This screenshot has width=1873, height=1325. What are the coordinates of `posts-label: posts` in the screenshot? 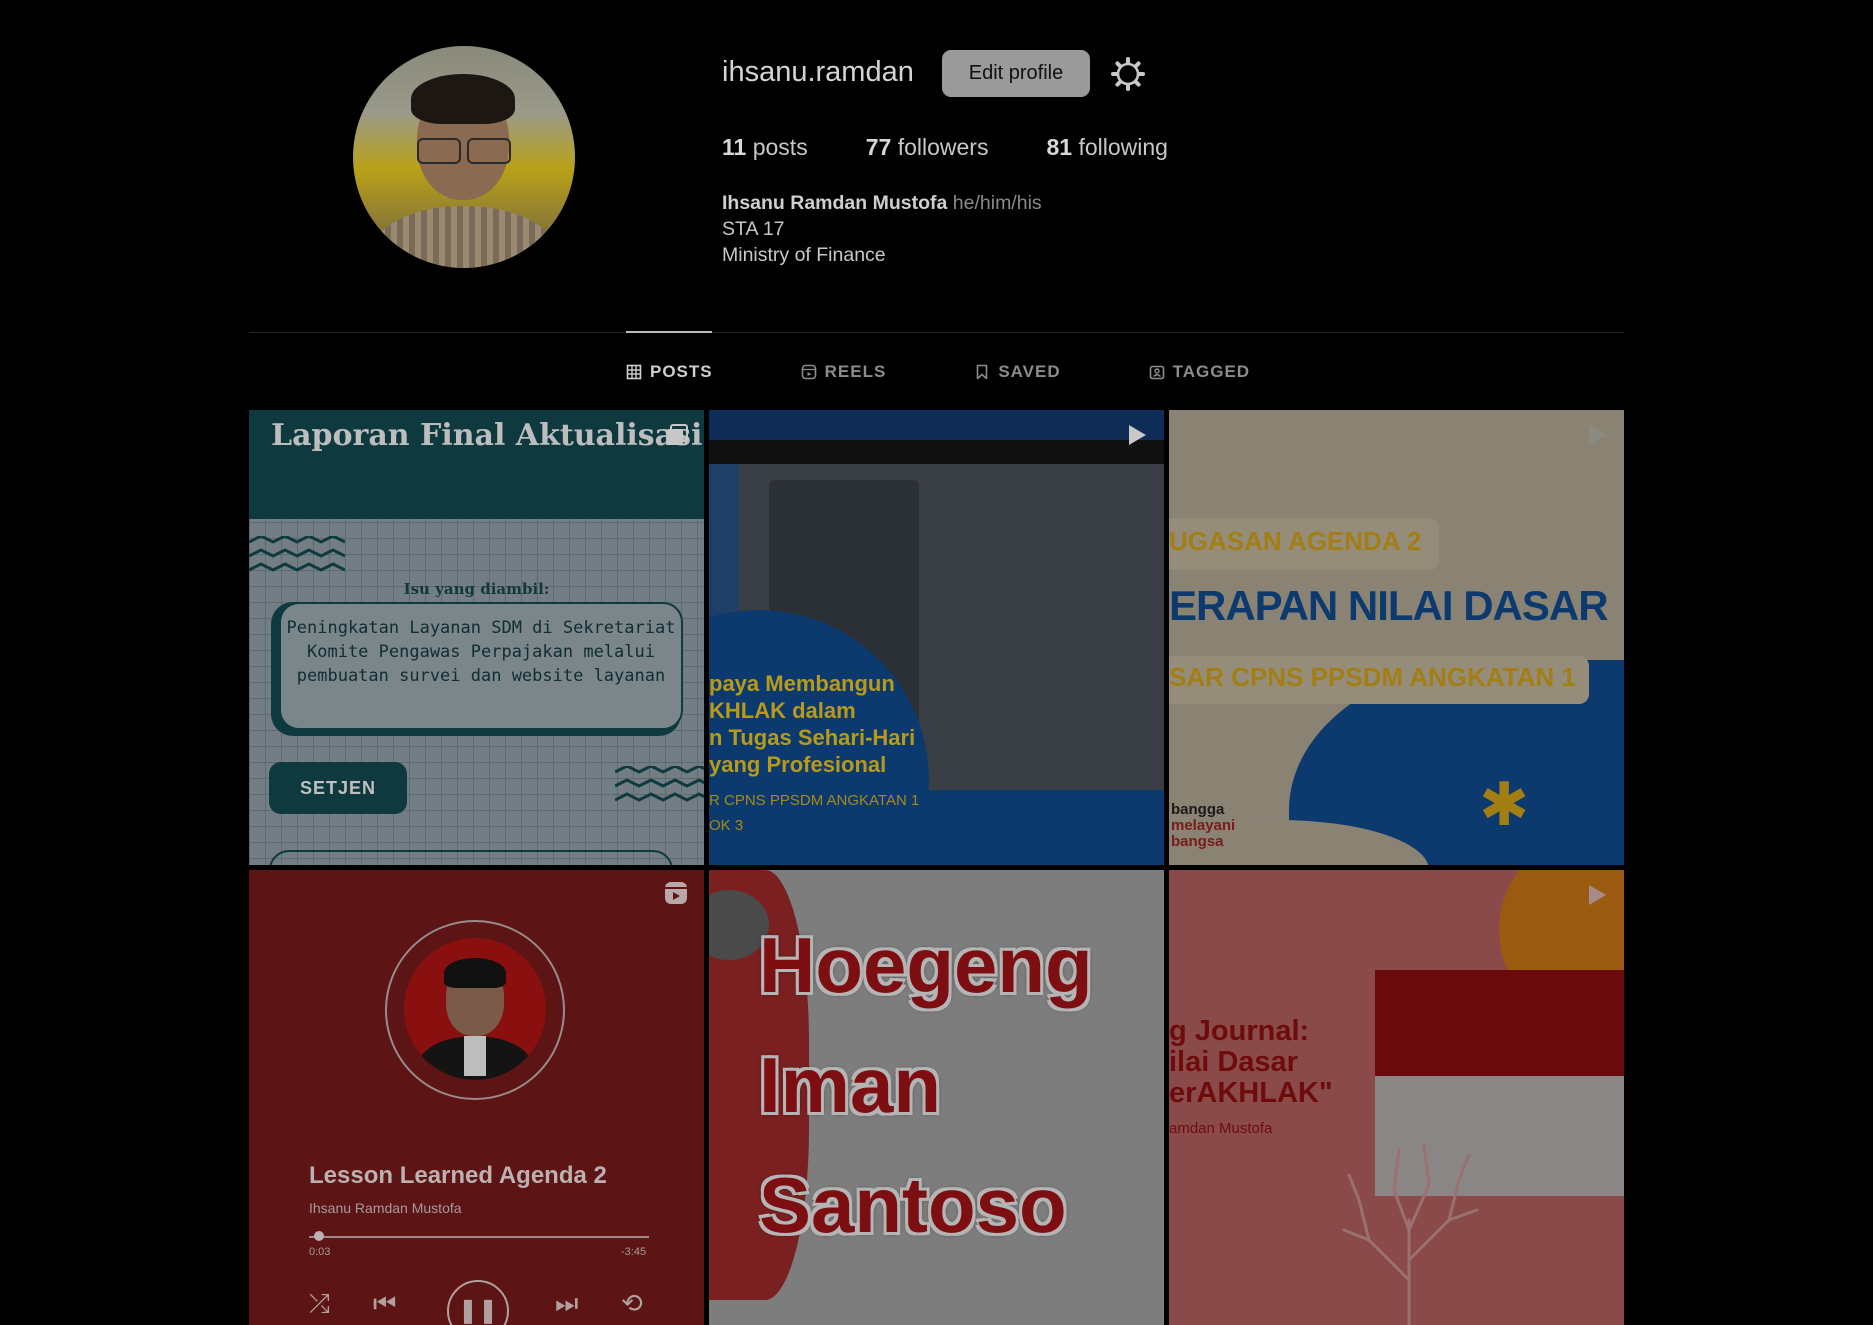 It's located at (780, 147).